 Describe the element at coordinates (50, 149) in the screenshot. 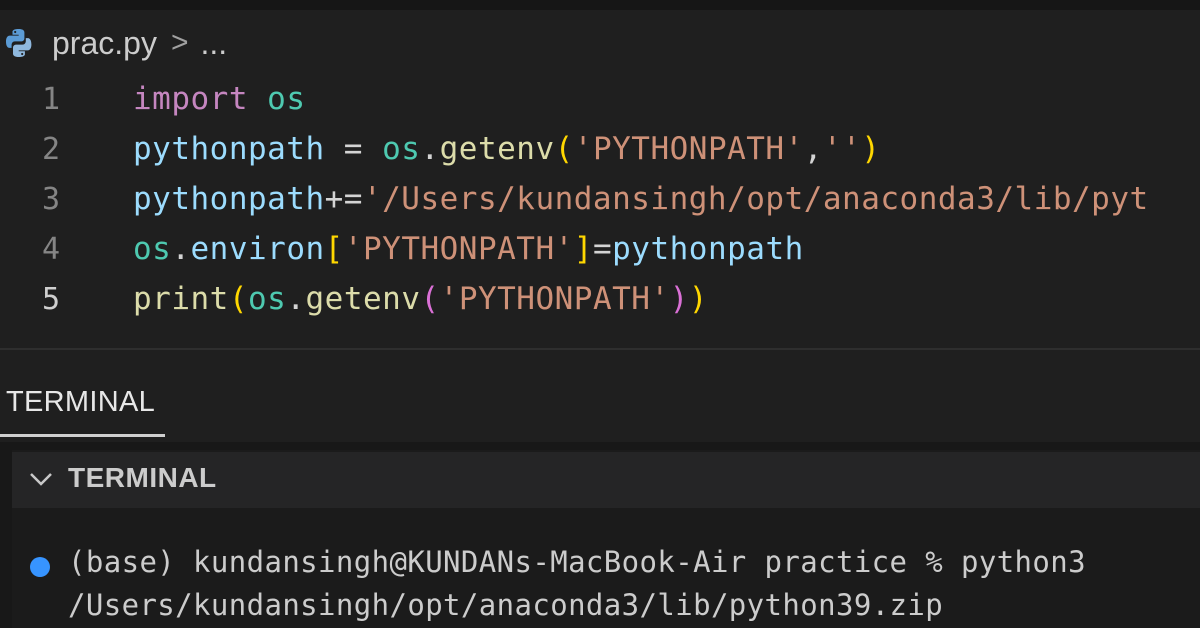

I see `line-number: 2` at that location.